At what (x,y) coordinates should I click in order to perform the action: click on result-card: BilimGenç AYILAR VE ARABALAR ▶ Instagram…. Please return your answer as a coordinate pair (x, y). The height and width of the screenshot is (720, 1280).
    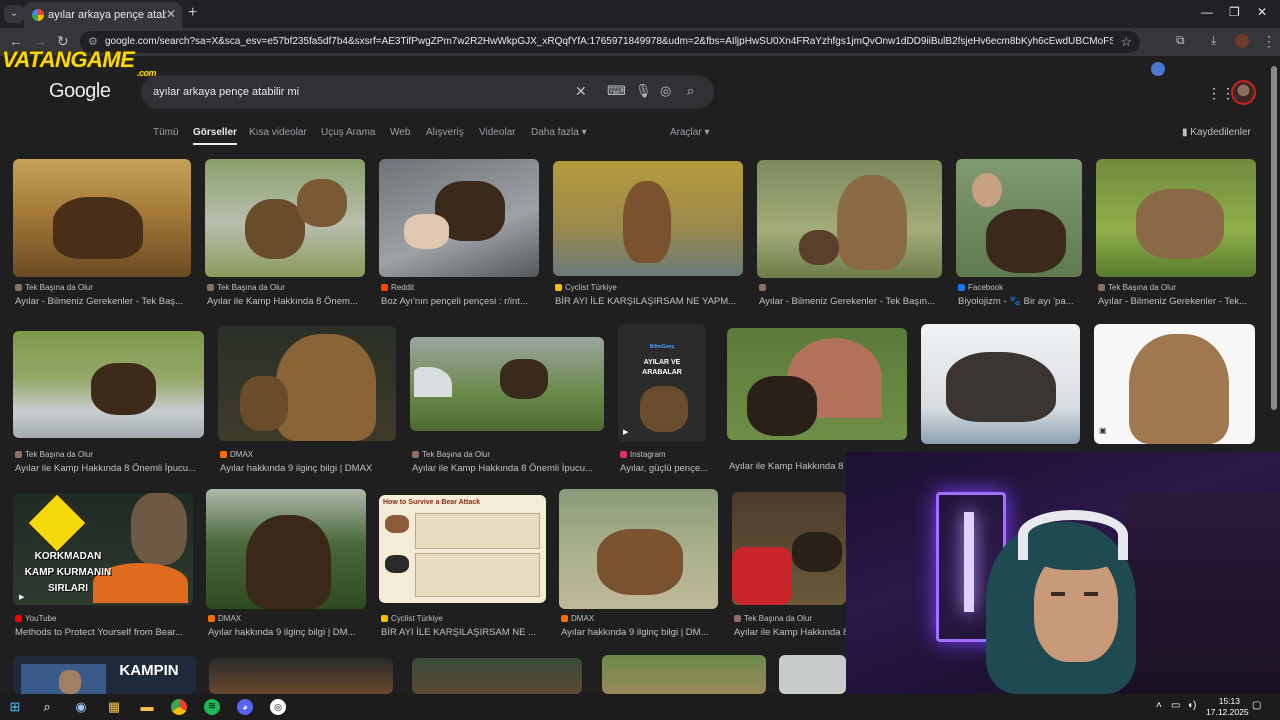
    Looking at the image, I should click on (666, 400).